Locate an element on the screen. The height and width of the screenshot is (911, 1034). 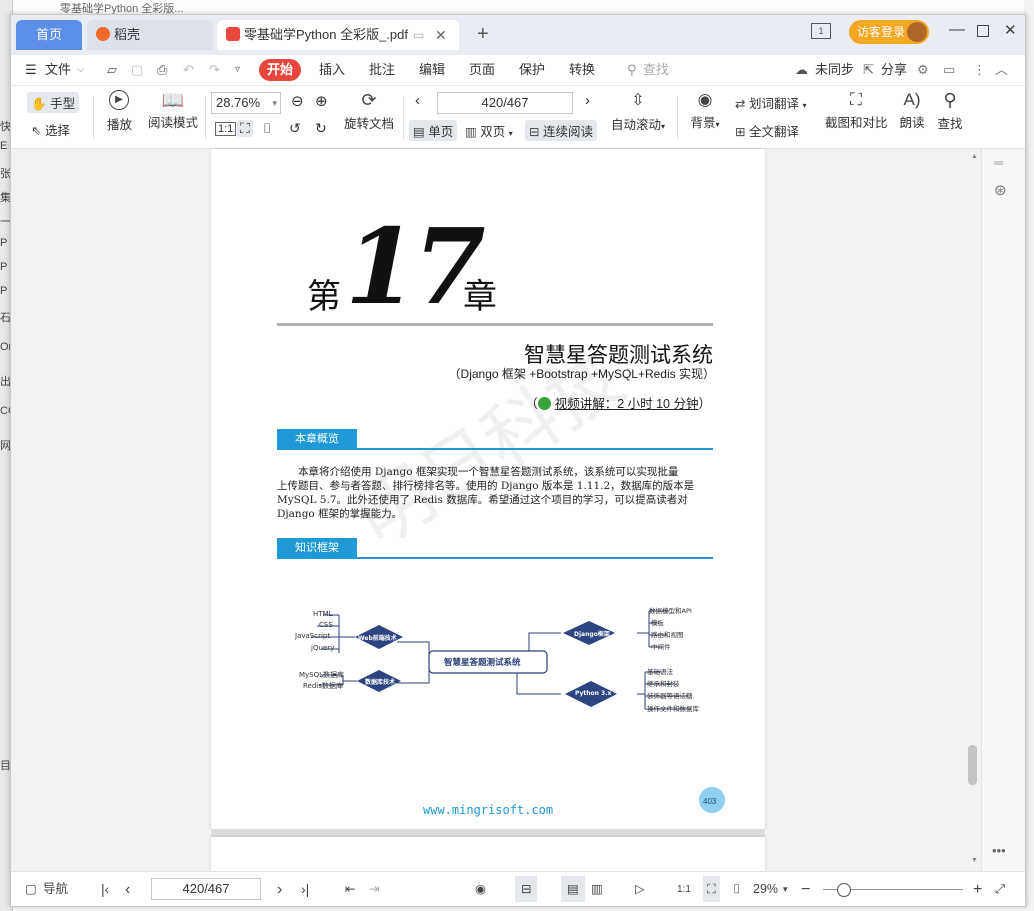
menu-search: 查找 is located at coordinates (656, 70).